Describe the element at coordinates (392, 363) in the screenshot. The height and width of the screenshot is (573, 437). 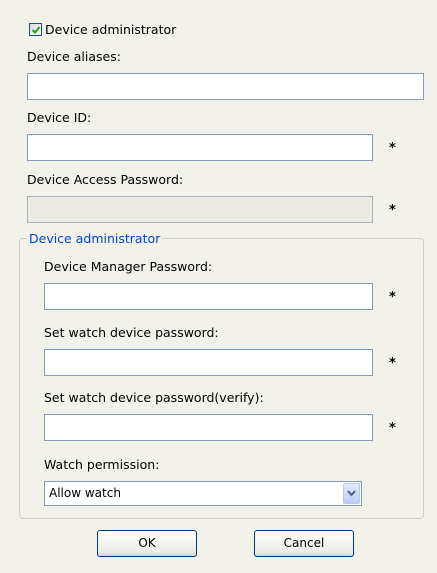
I see `watch-password-required-mark: *` at that location.